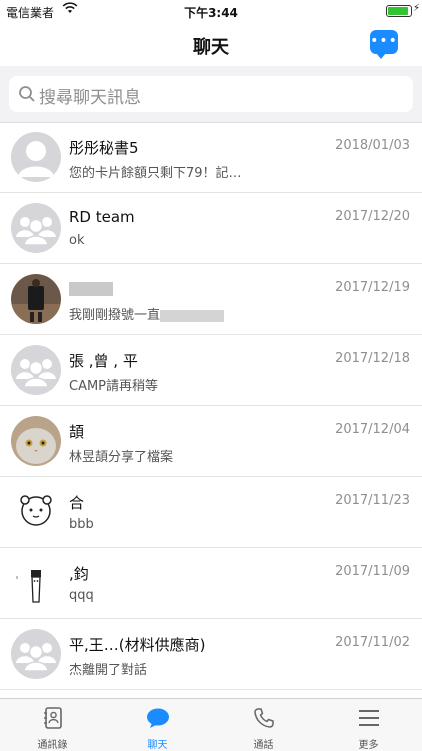 The image size is (422, 751). I want to click on cat-photo-avatar, so click(36, 441).